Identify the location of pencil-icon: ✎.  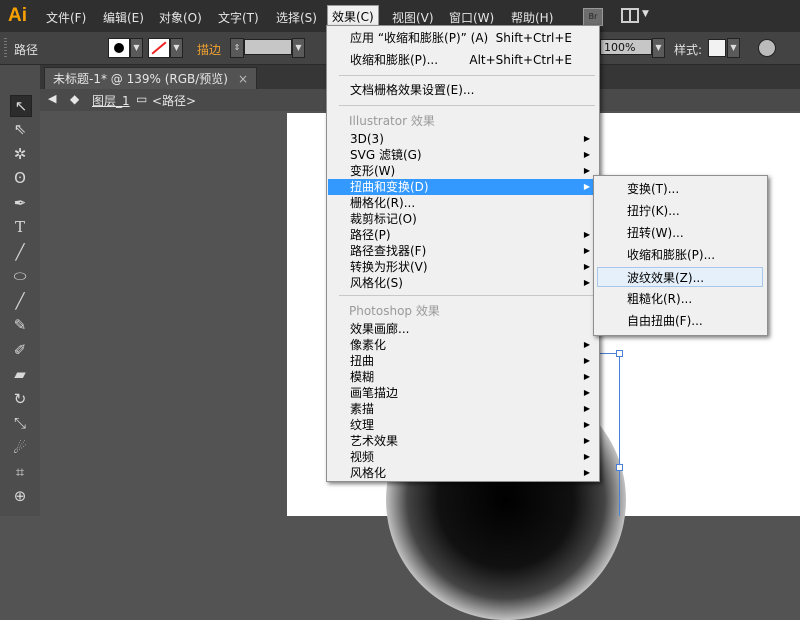
(20, 325).